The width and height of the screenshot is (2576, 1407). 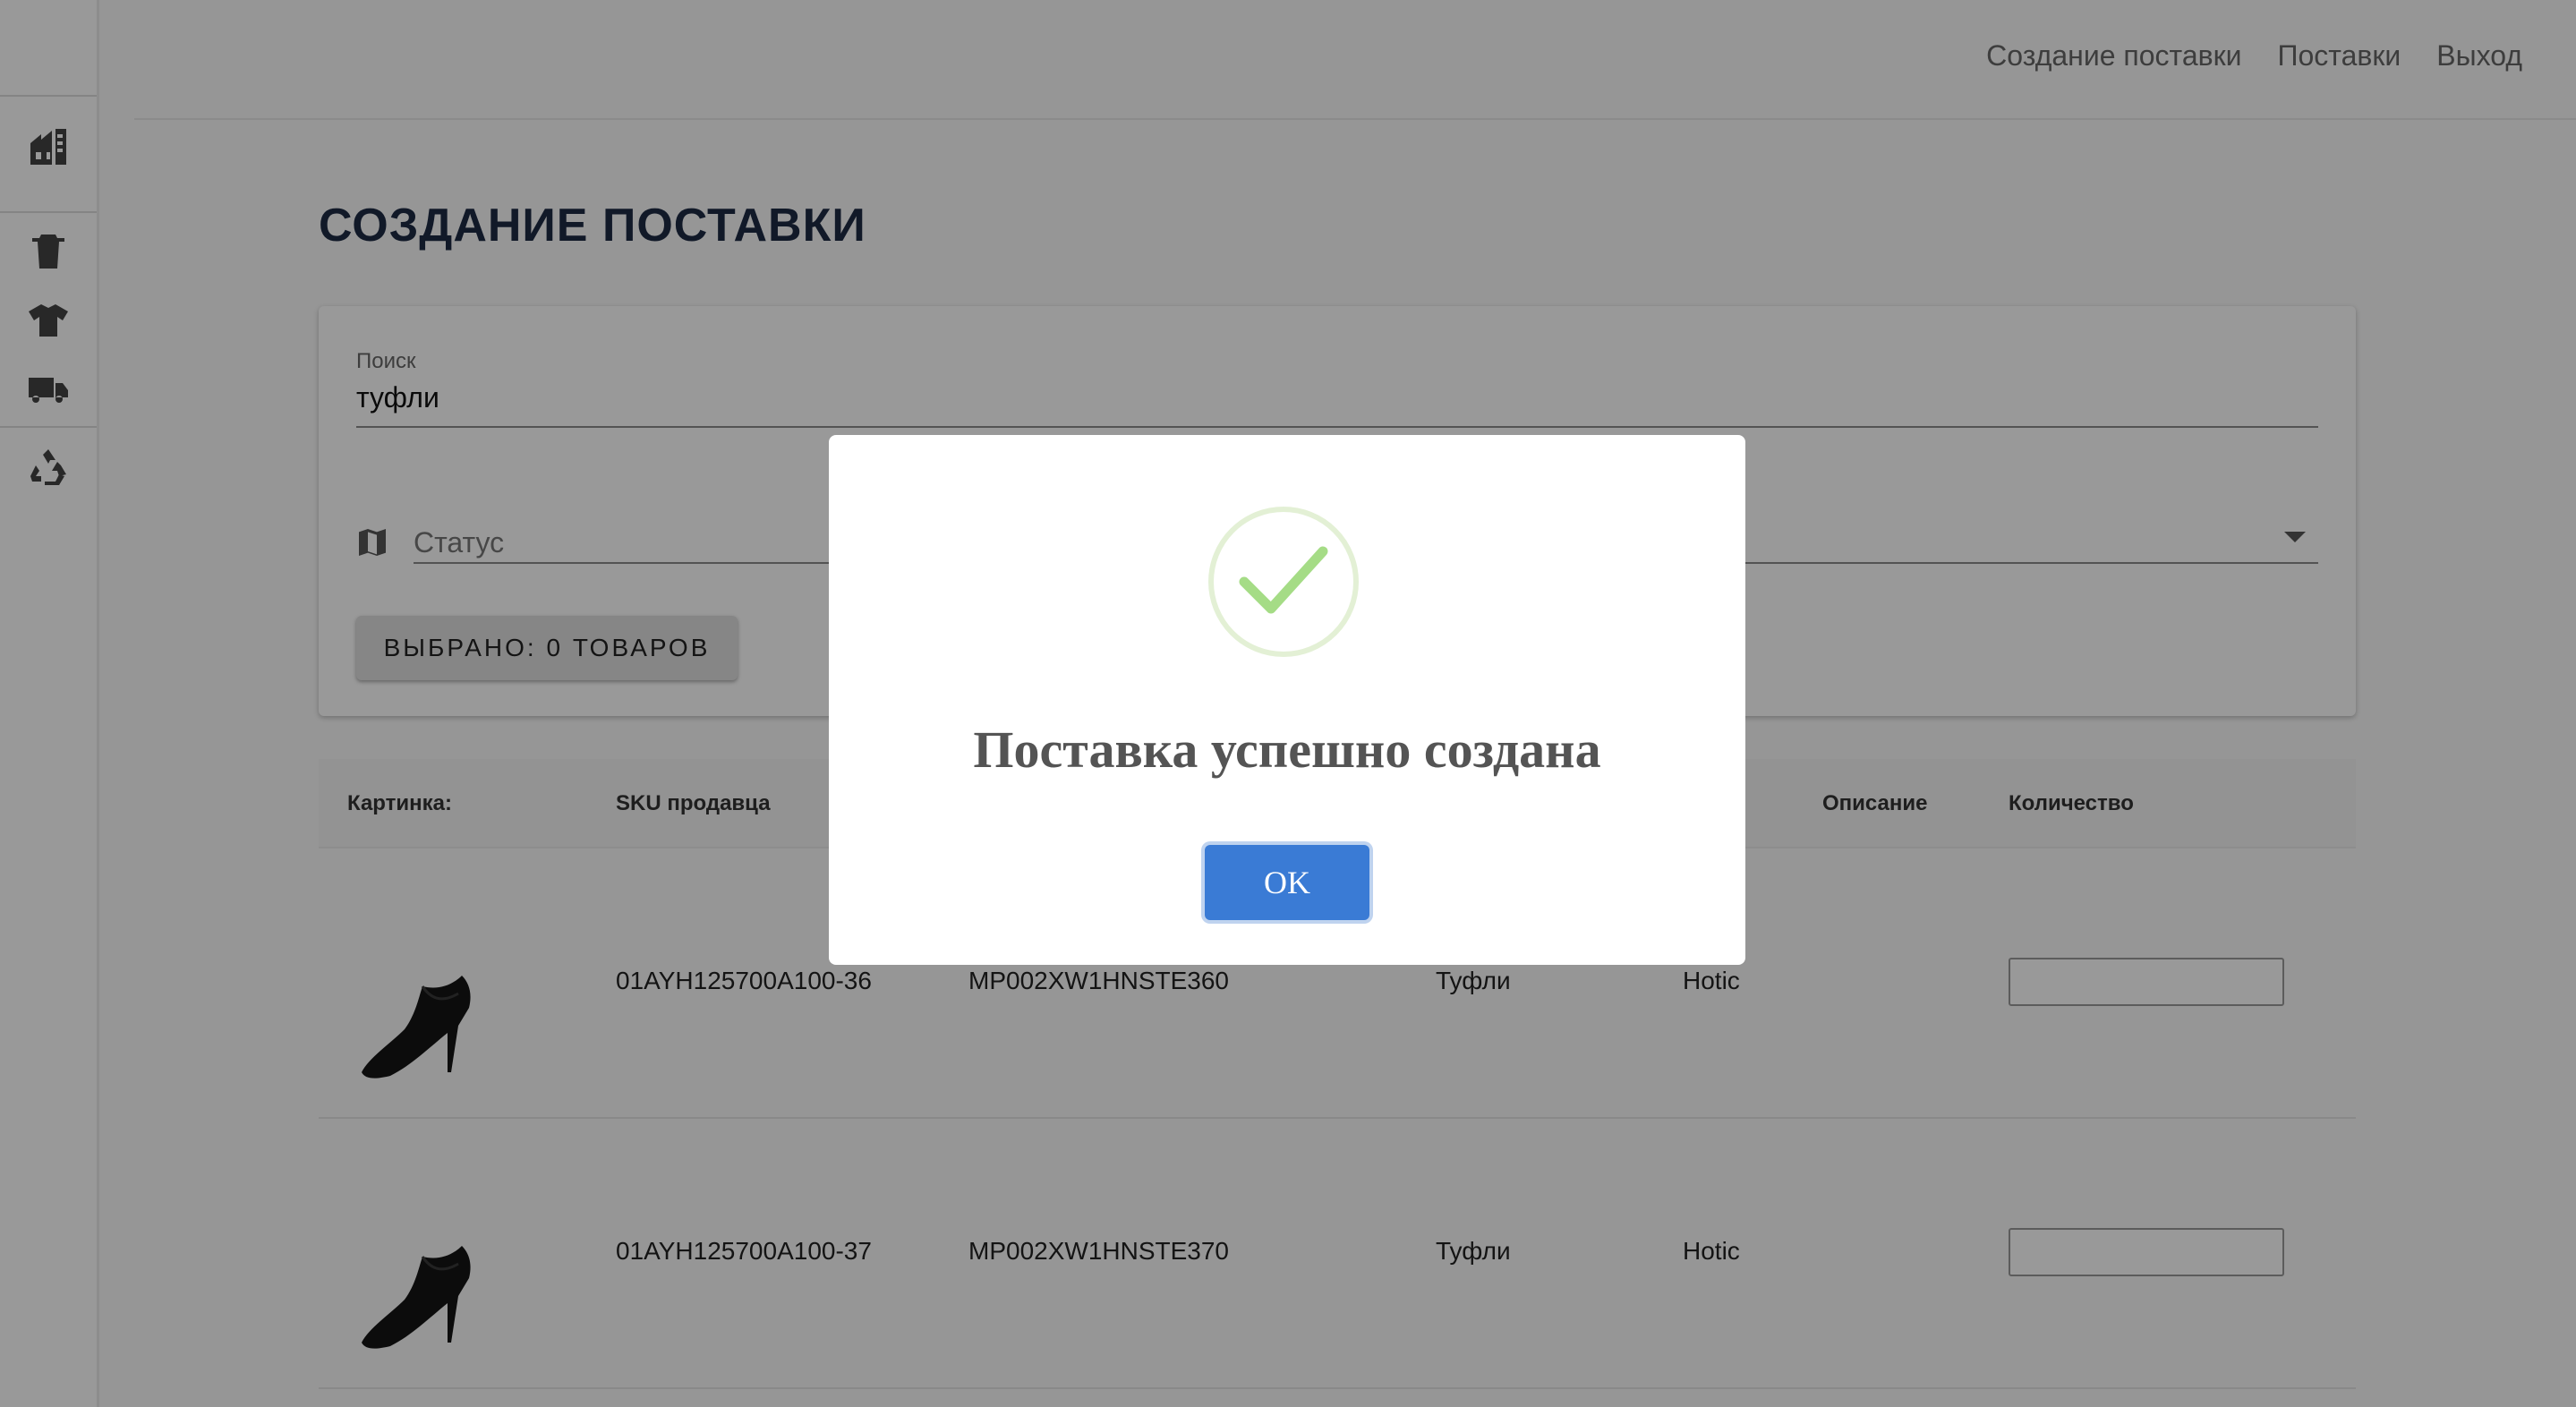 I want to click on dialog-title: Поставка успешно создана, so click(x=1287, y=750).